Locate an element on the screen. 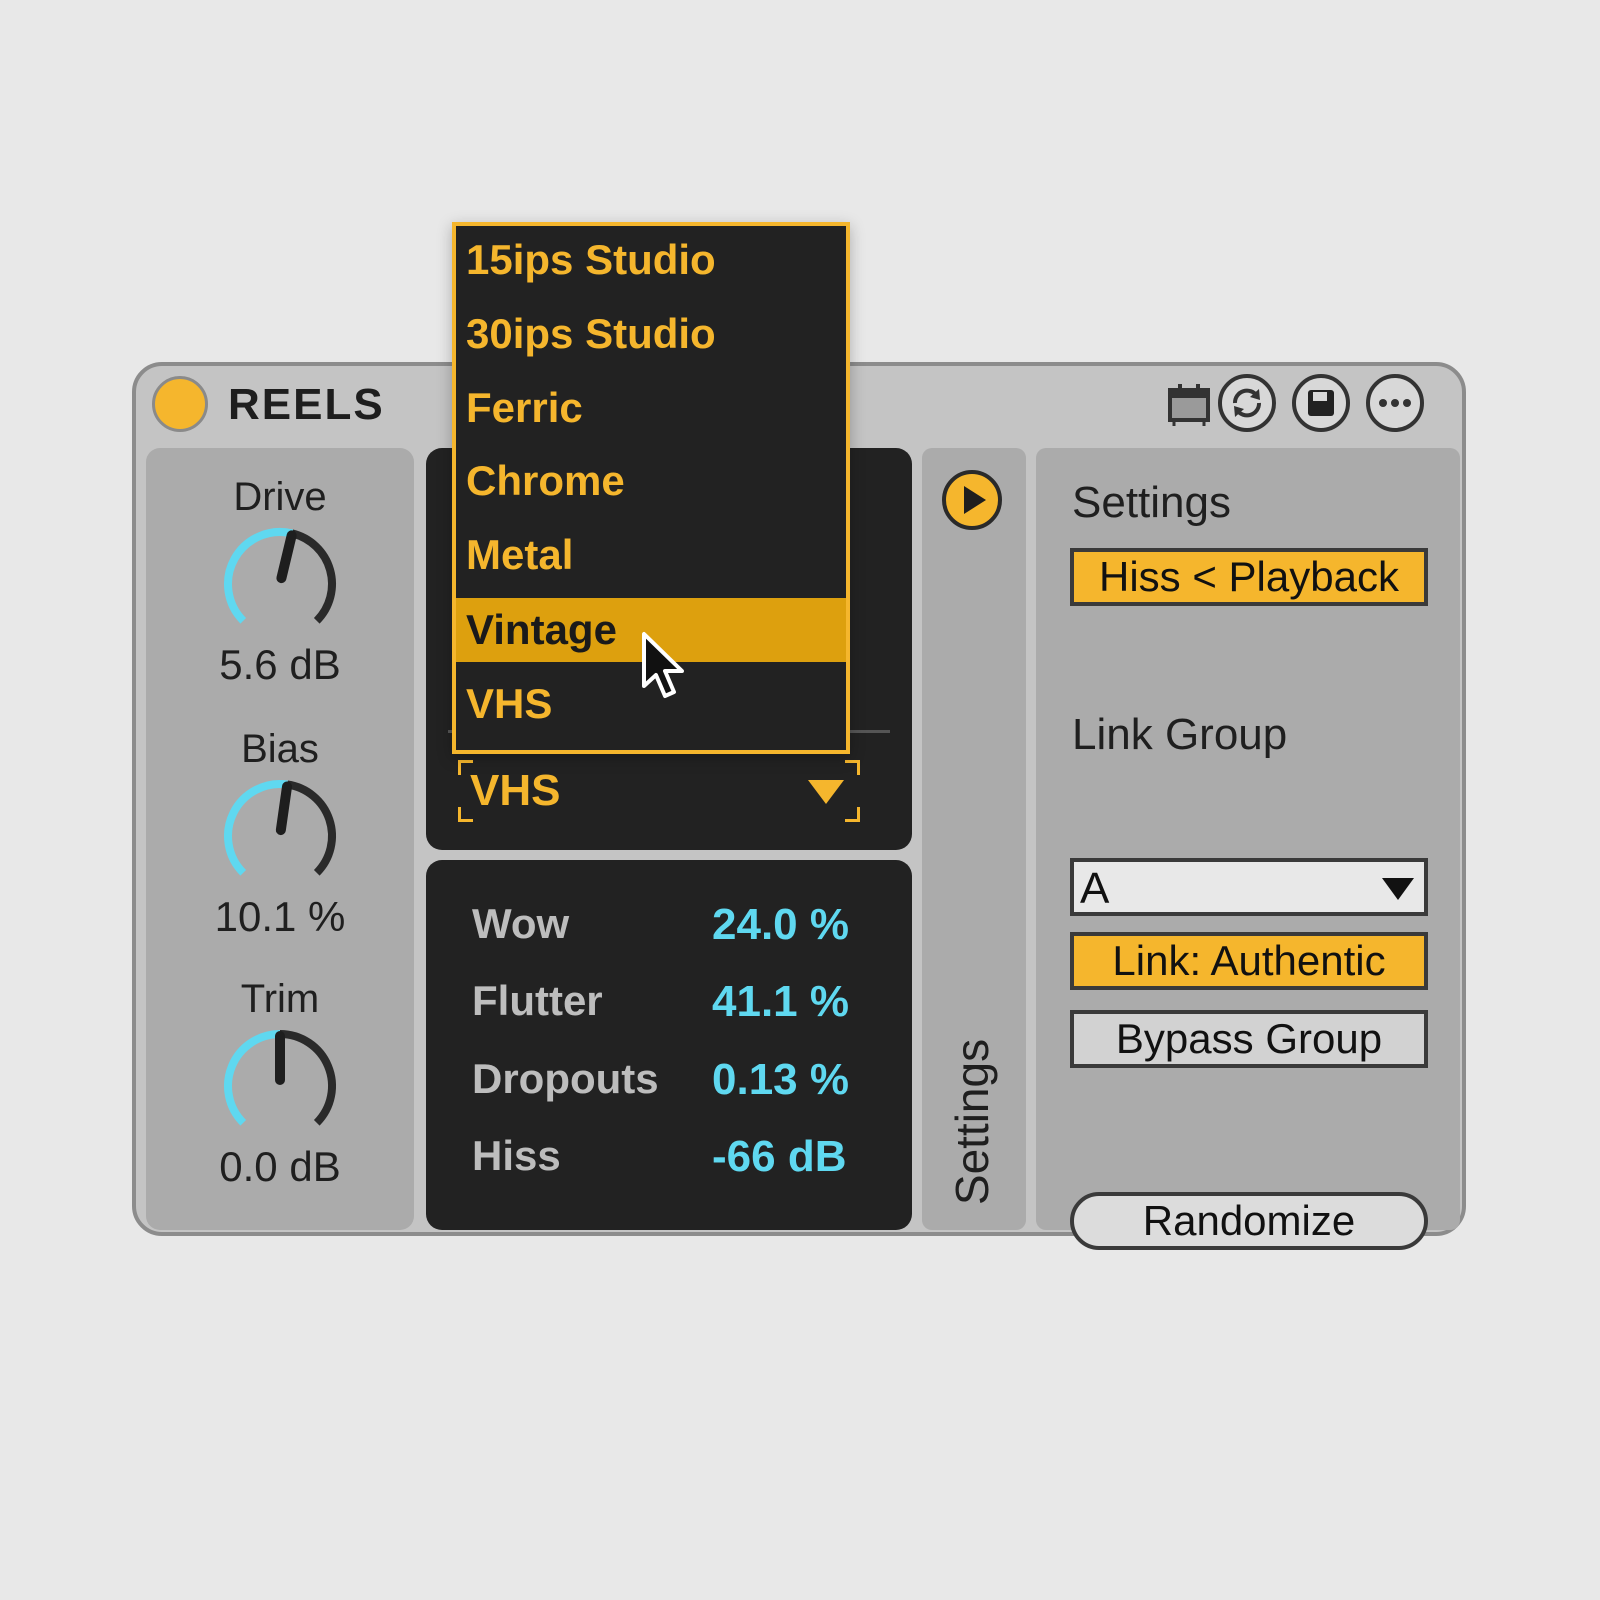  settings-heading: Settings is located at coordinates (1151, 502).